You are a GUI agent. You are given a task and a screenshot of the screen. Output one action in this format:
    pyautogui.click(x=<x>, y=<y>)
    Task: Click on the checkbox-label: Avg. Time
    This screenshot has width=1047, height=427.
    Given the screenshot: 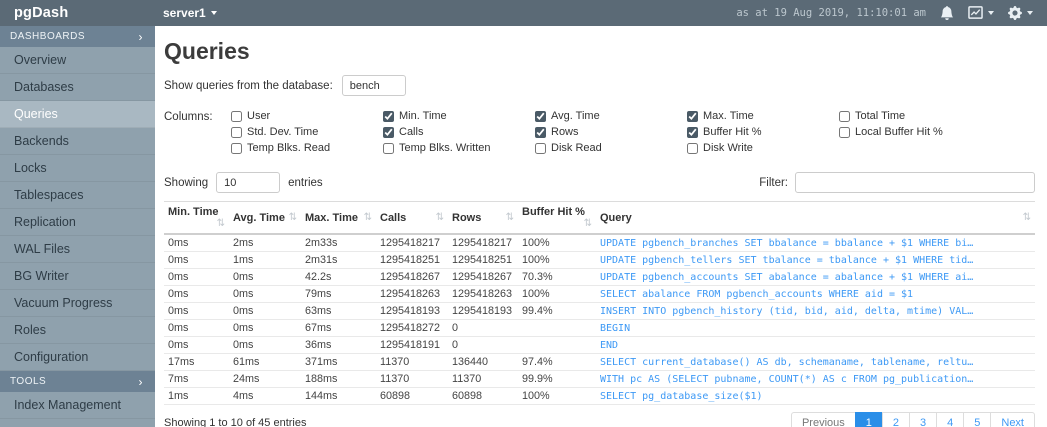 What is the action you would take?
    pyautogui.click(x=575, y=116)
    